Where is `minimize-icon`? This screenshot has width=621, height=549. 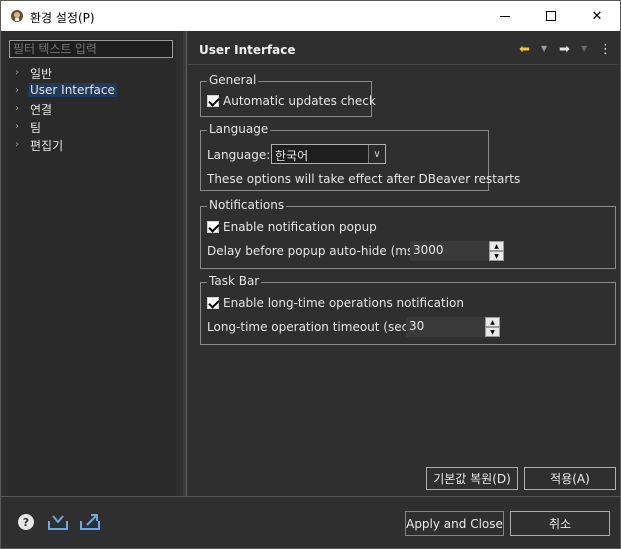
minimize-icon is located at coordinates (505, 16).